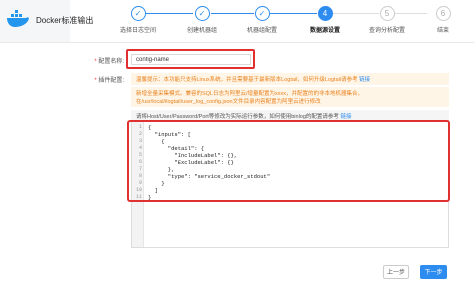 This screenshot has height=297, width=474. What do you see at coordinates (396, 272) in the screenshot?
I see `prev-button: 上一步` at bounding box center [396, 272].